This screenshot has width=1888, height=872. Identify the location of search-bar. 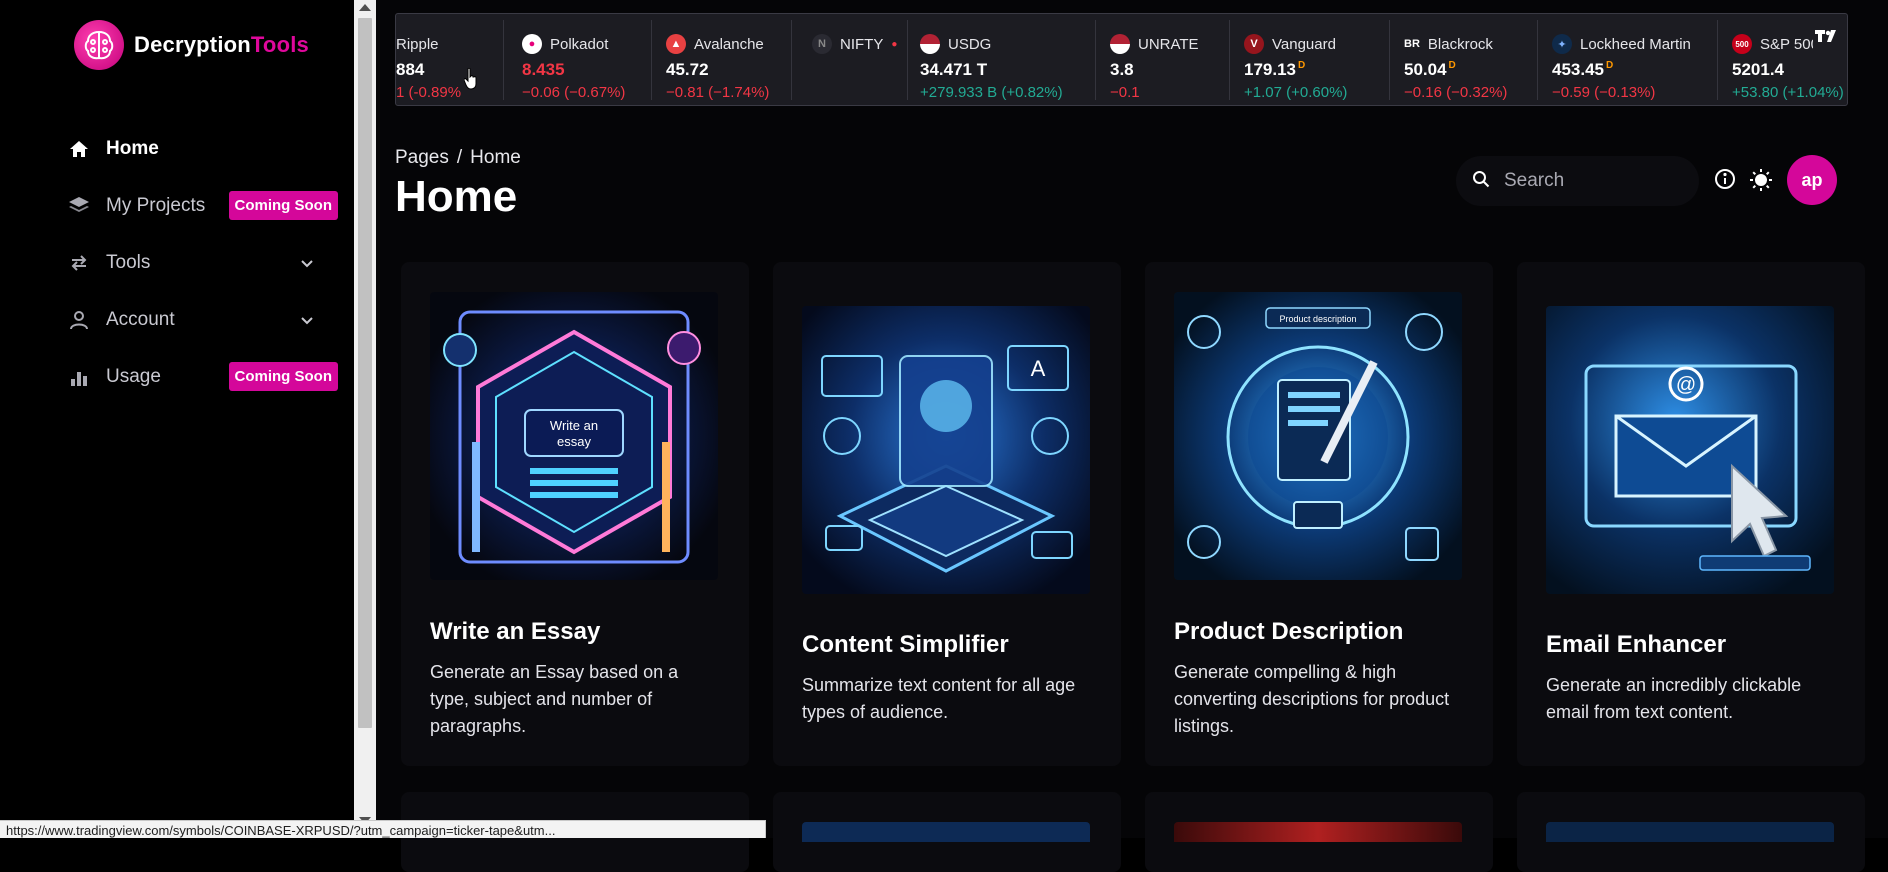
(1577, 181).